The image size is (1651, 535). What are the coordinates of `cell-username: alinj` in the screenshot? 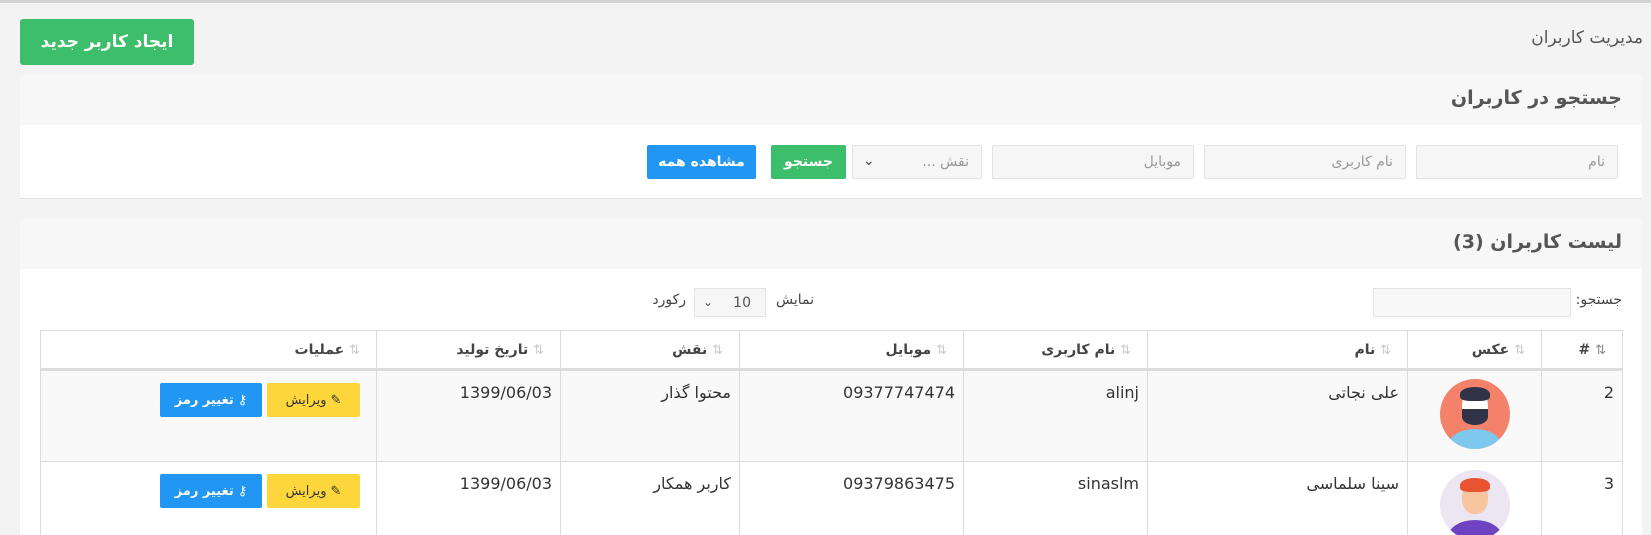 It's located at (1055, 415).